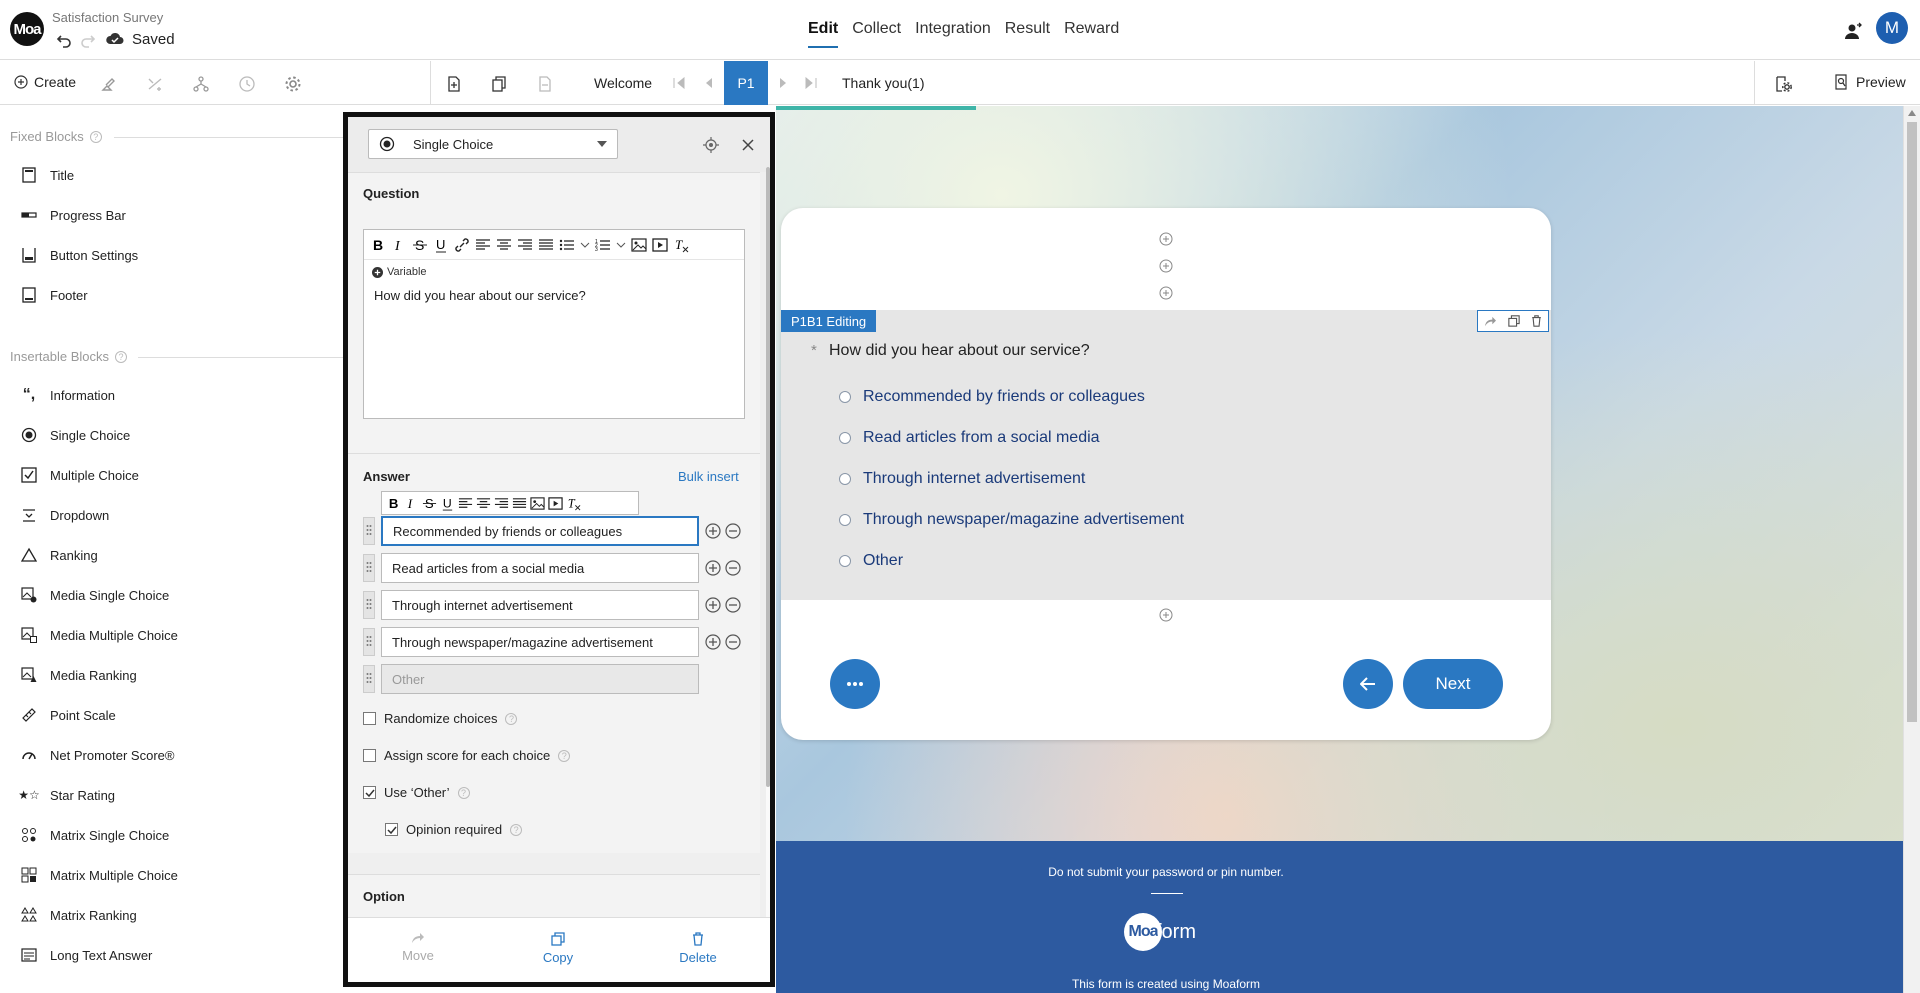  I want to click on option-heading: Option, so click(384, 896).